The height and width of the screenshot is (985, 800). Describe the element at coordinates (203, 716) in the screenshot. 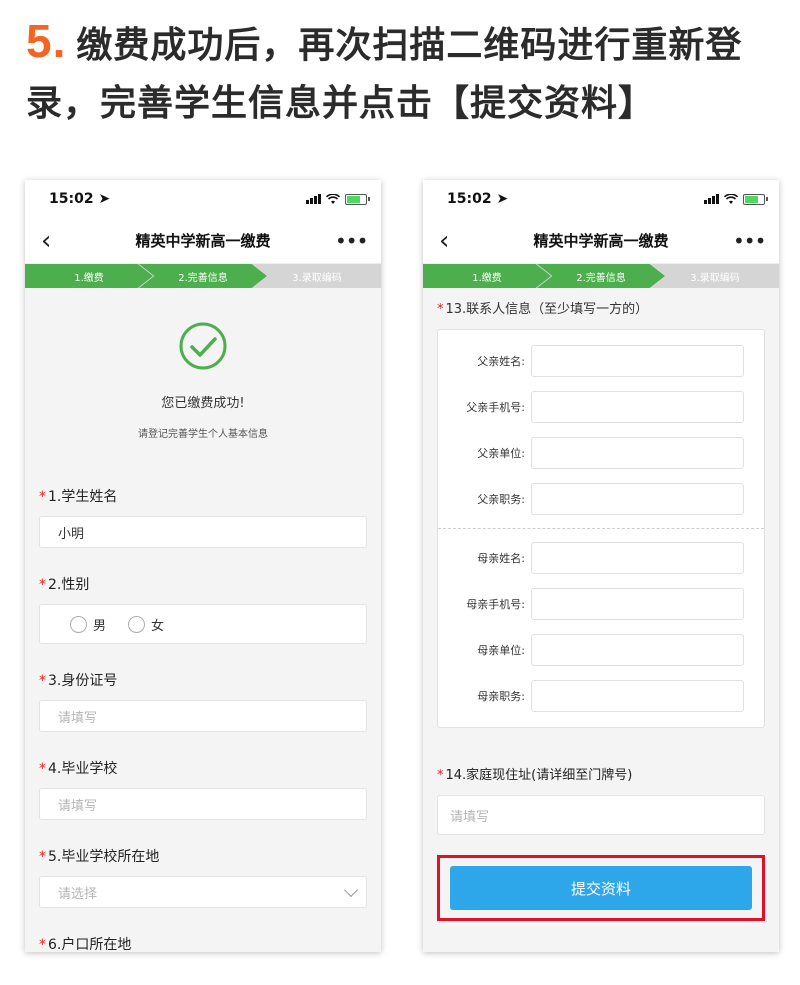

I see `id-number-input: 请填写` at that location.